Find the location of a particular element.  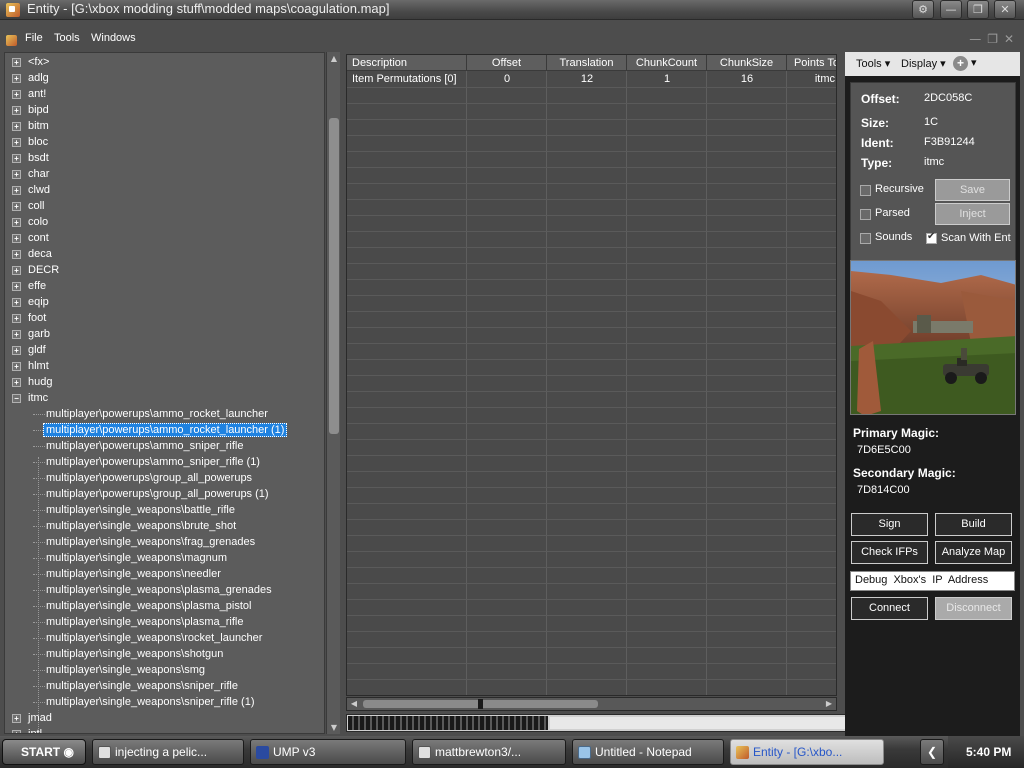

ident-label: Ident: is located at coordinates (877, 143).